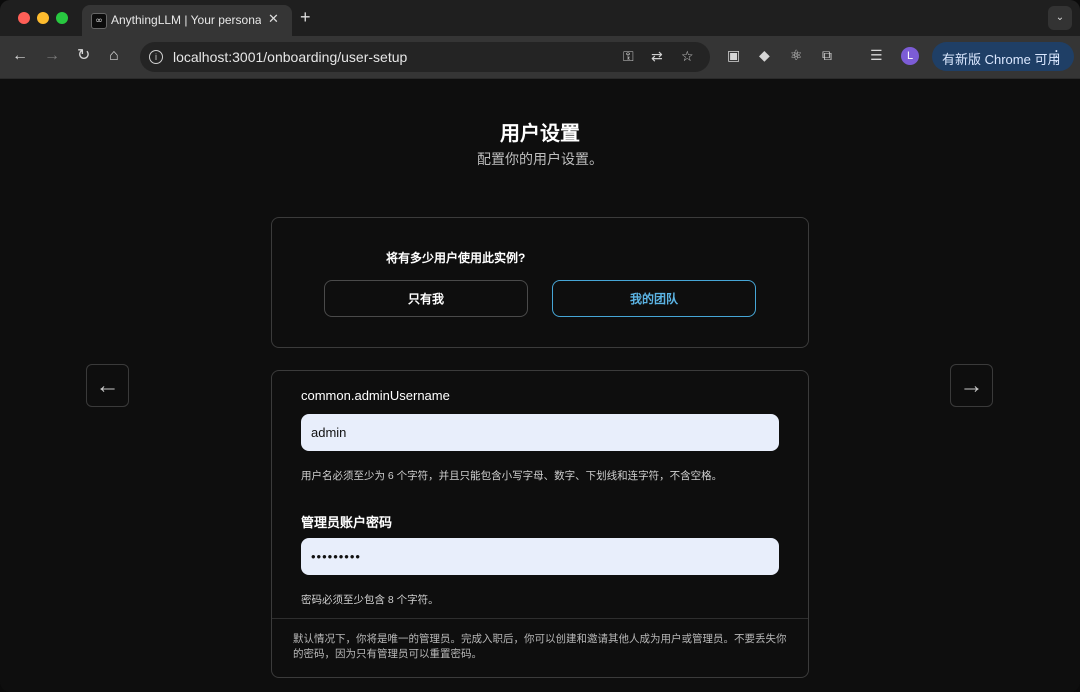 This screenshot has height=692, width=1080. I want to click on my-team-button: 我的团队, so click(654, 298).